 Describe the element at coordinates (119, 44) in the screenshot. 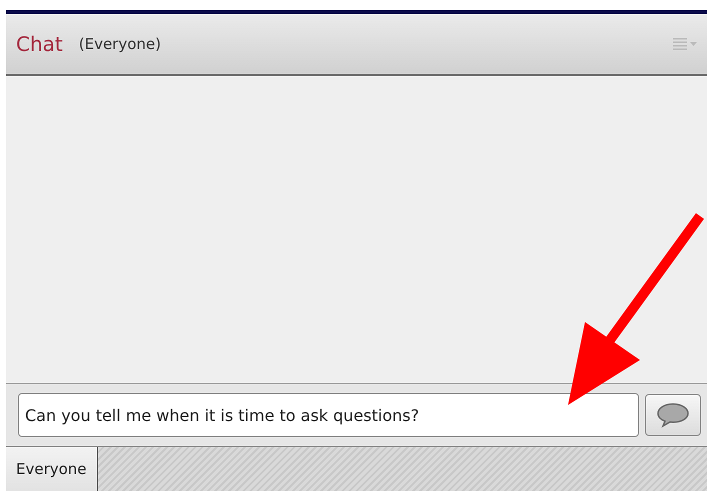

I see `audience-label: (Everyone)` at that location.